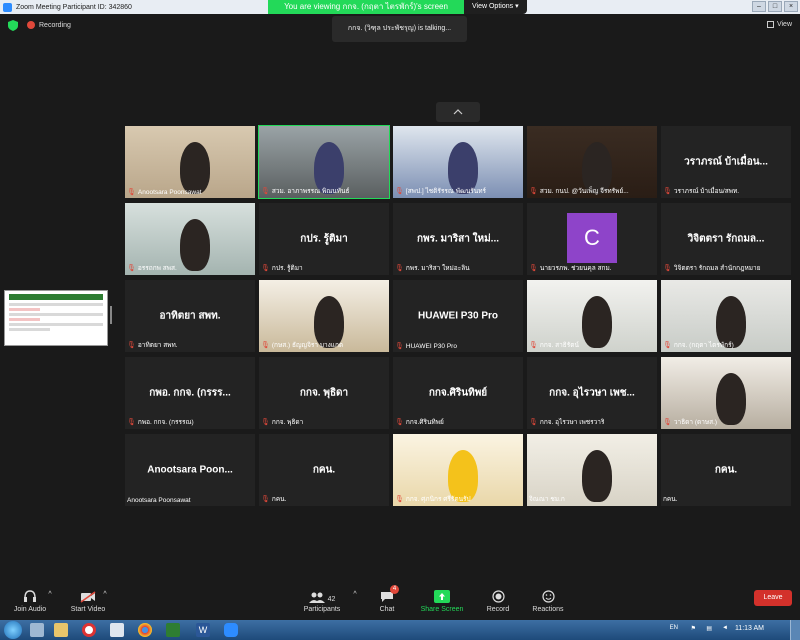  Describe the element at coordinates (145, 630) in the screenshot. I see `chrome-icon` at that location.